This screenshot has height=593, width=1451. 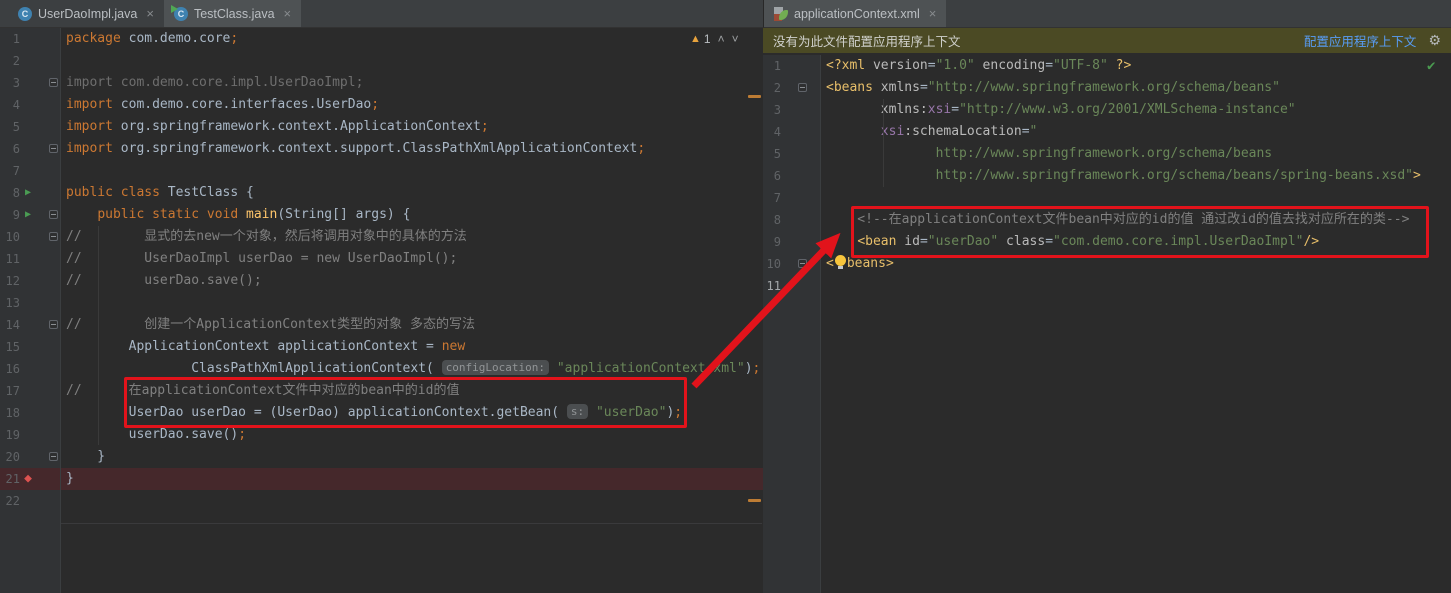 What do you see at coordinates (30, 413) in the screenshot?
I see `gutter-cell: 18` at bounding box center [30, 413].